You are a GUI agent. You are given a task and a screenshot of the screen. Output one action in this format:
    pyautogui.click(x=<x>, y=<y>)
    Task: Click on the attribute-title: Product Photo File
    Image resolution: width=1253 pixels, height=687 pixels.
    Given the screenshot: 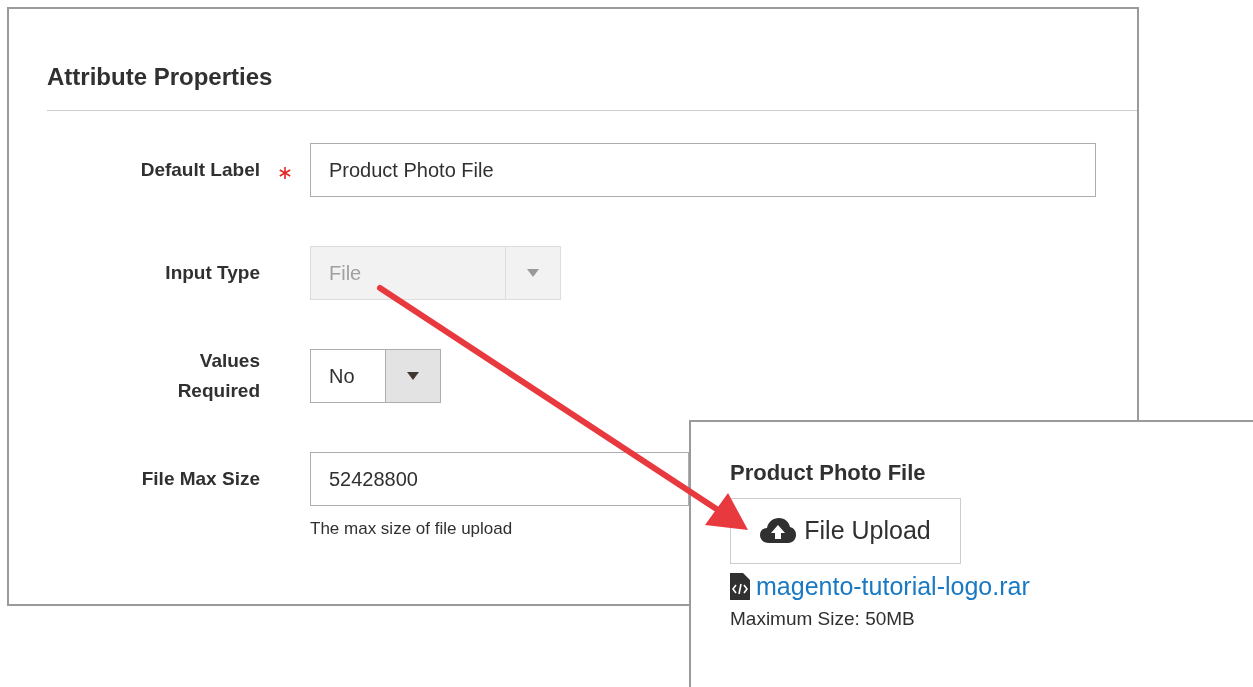 What is the action you would take?
    pyautogui.click(x=828, y=473)
    